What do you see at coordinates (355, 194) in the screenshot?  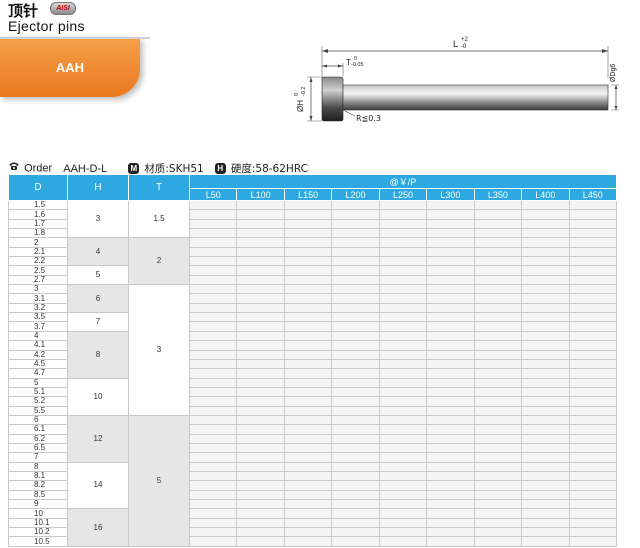 I see `length-header: L200` at bounding box center [355, 194].